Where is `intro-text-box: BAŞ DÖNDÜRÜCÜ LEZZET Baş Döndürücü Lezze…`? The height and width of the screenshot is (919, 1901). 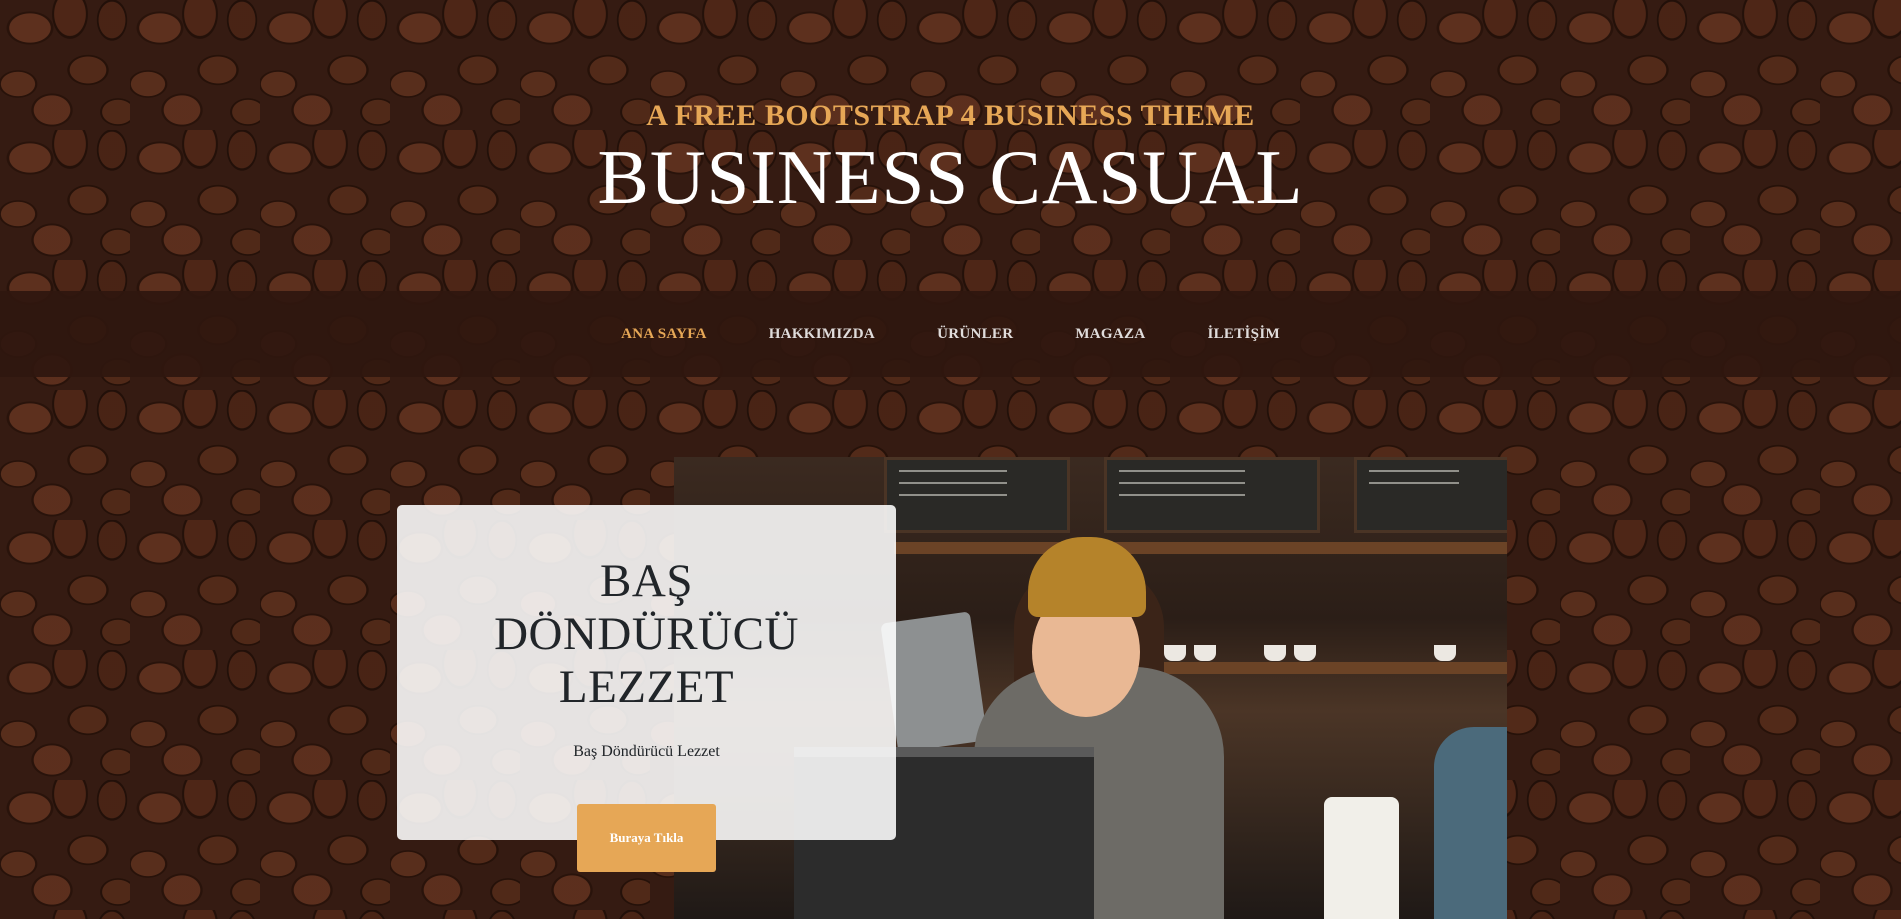 intro-text-box: BAŞ DÖNDÜRÜCÜ LEZZET Baş Döndürücü Lezze… is located at coordinates (646, 672).